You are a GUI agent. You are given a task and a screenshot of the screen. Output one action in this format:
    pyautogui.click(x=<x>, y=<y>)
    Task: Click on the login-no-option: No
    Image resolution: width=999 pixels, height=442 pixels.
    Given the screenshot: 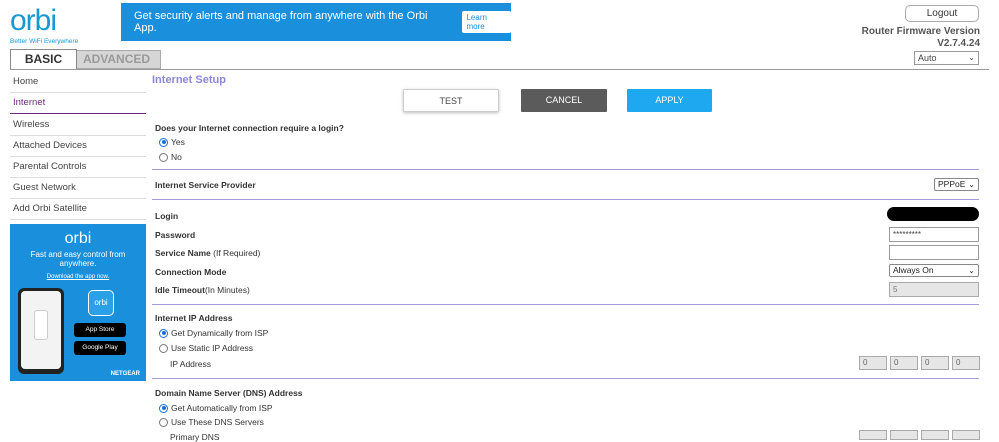 What is the action you would take?
    pyautogui.click(x=170, y=157)
    